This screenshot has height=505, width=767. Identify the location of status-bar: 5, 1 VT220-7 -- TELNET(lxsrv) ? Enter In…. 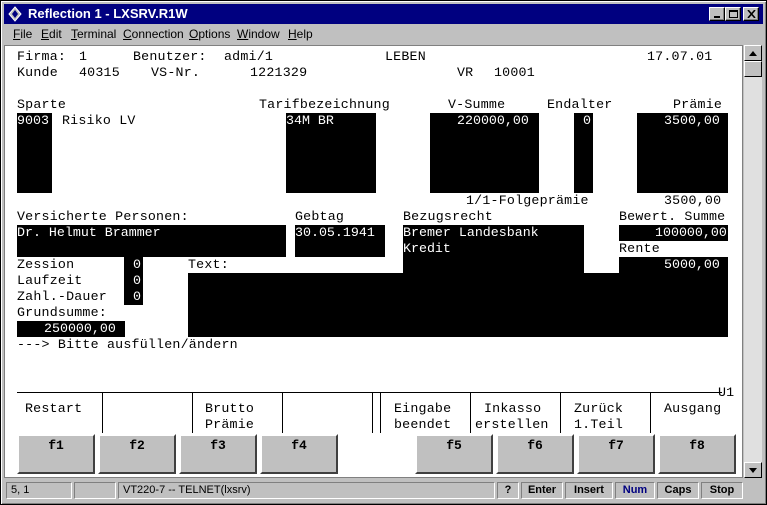
(383, 491).